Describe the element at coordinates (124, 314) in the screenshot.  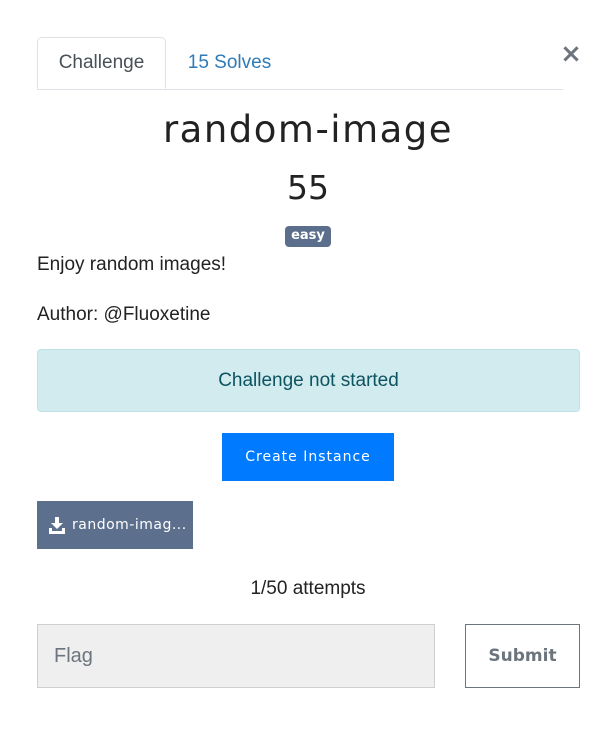
I see `challenge-author: Author: @Fluoxetine` at that location.